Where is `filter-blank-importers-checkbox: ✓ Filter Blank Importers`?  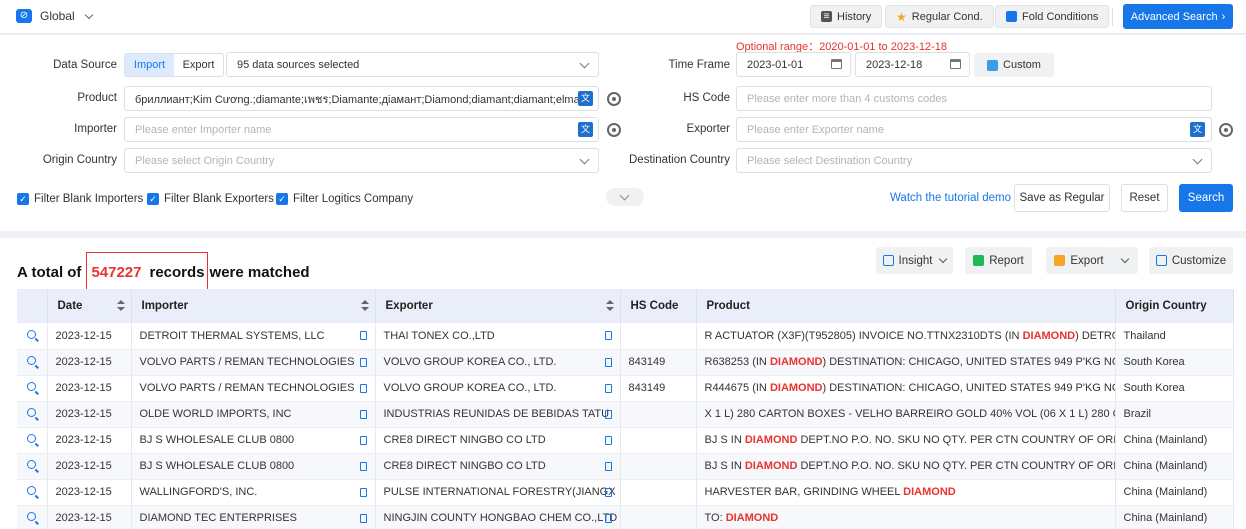
filter-blank-importers-checkbox: ✓ Filter Blank Importers is located at coordinates (80, 199).